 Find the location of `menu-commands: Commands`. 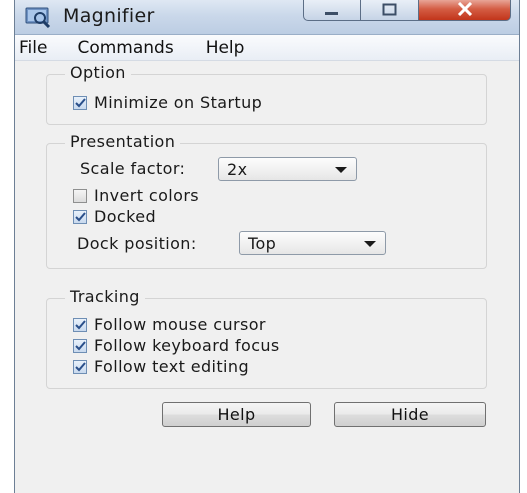

menu-commands: Commands is located at coordinates (120, 48).